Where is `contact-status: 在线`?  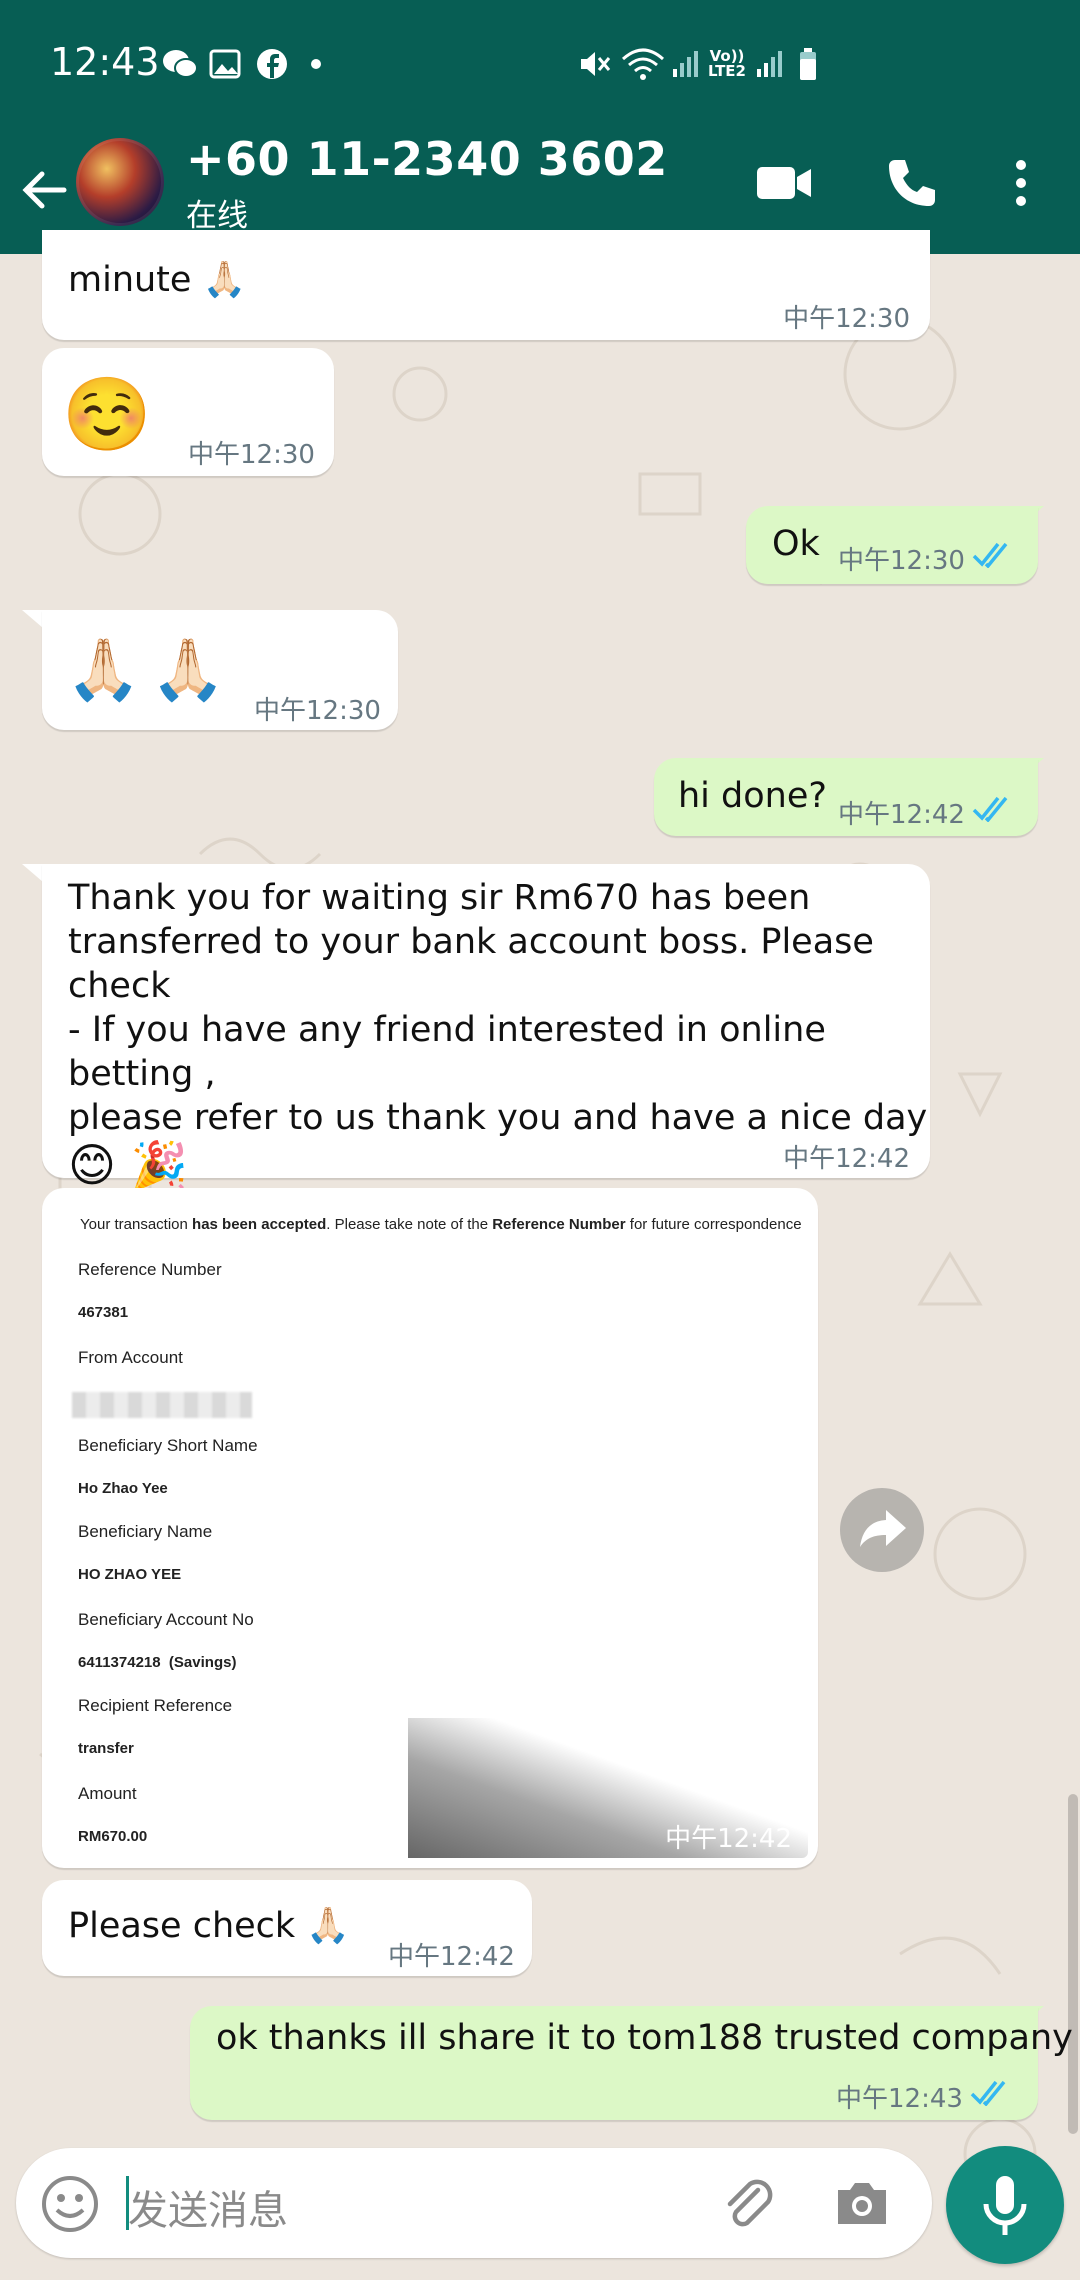
contact-status: 在线 is located at coordinates (217, 216).